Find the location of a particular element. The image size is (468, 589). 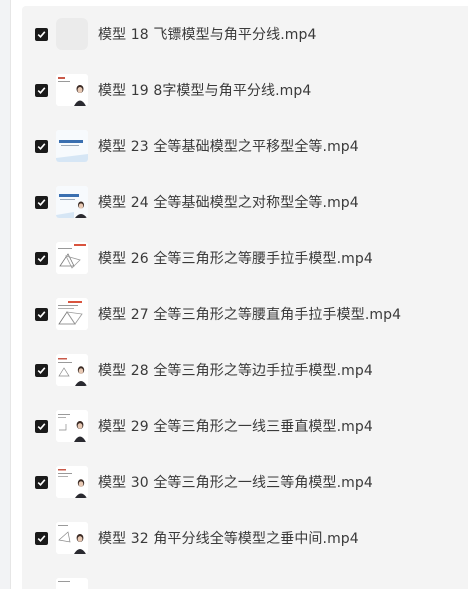

file-name: 模型 23 全等基础模型之平移型全等.mp4 is located at coordinates (228, 147).